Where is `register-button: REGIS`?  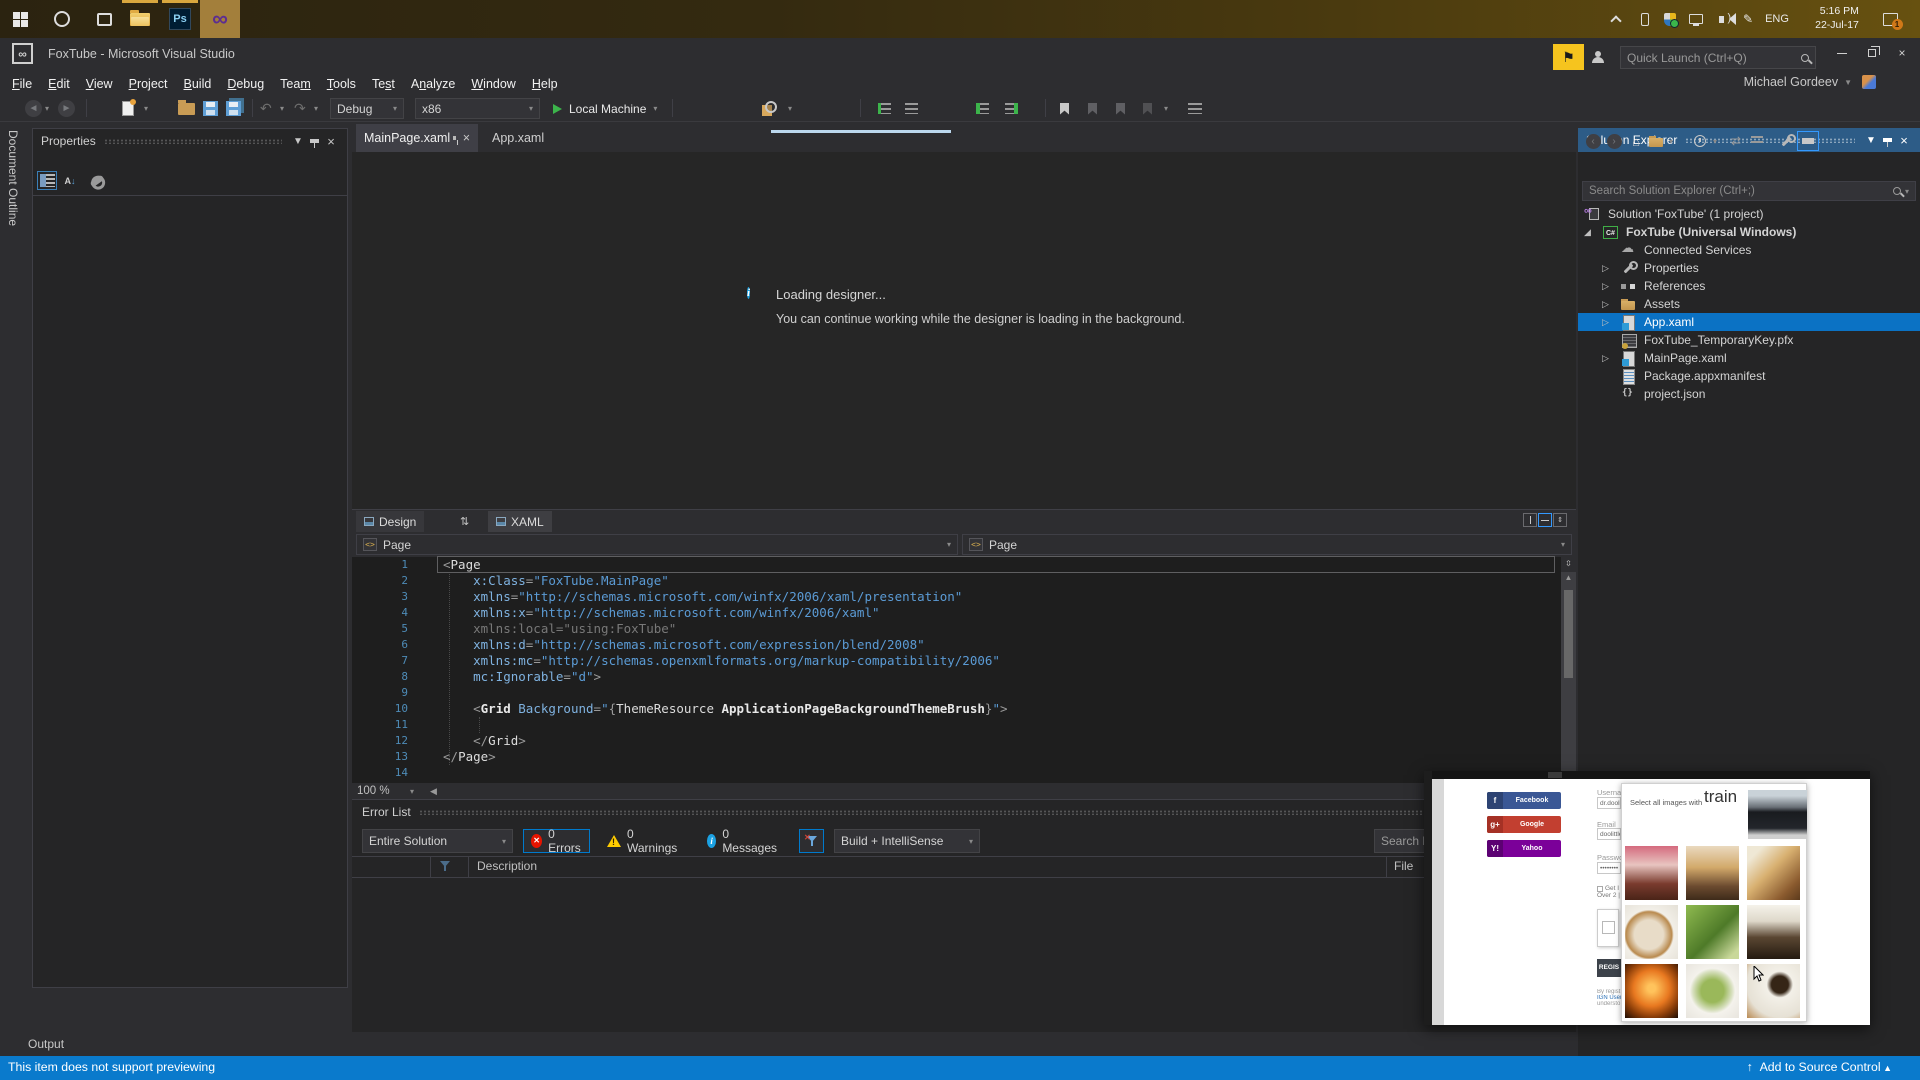 register-button: REGIS is located at coordinates (1609, 968).